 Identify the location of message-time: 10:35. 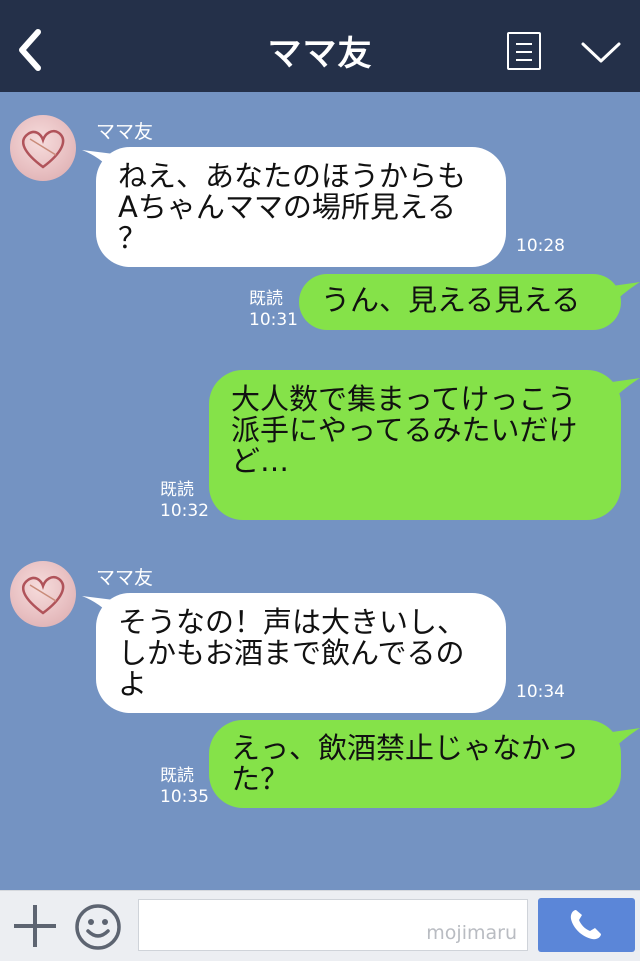
(184, 797).